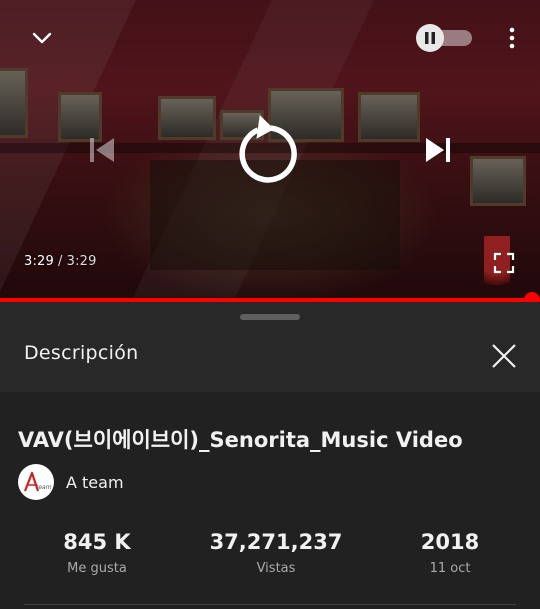 The height and width of the screenshot is (609, 540). Describe the element at coordinates (270, 604) in the screenshot. I see `divider` at that location.